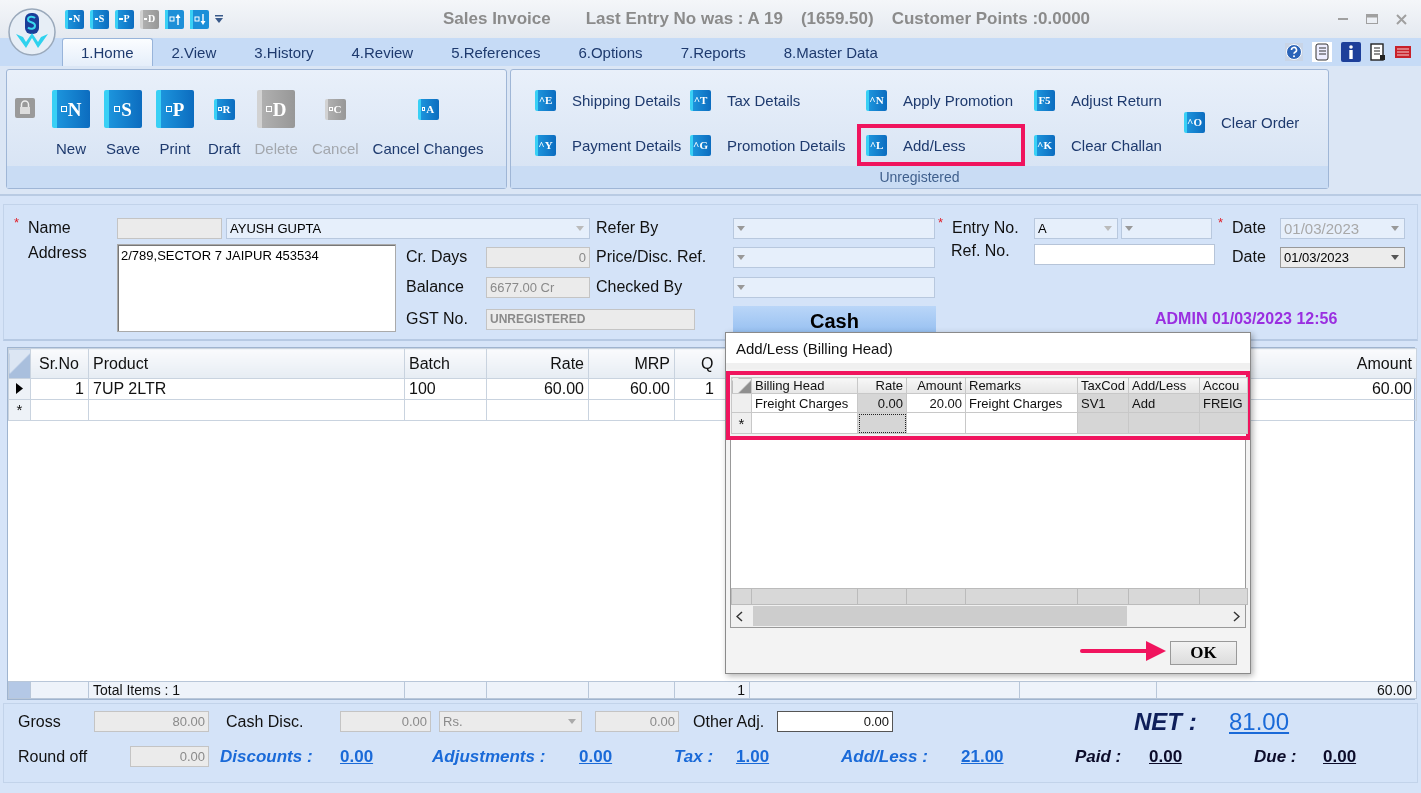  Describe the element at coordinates (941, 100) in the screenshot. I see `ribbon-action: ^N Apply Promotion` at that location.